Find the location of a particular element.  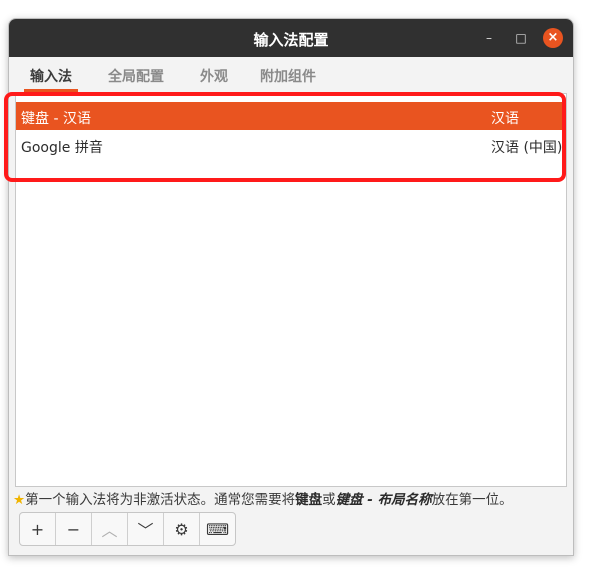

hint-text: ★第一个输入法将为非激活状态。通常您需要将键盘或键盘 - 布局名称放在第一位。 is located at coordinates (291, 498).